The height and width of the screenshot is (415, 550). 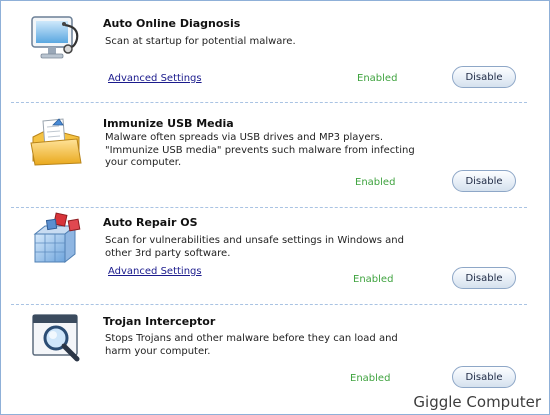 I want to click on feature-title: Trojan Interceptor, so click(x=159, y=321).